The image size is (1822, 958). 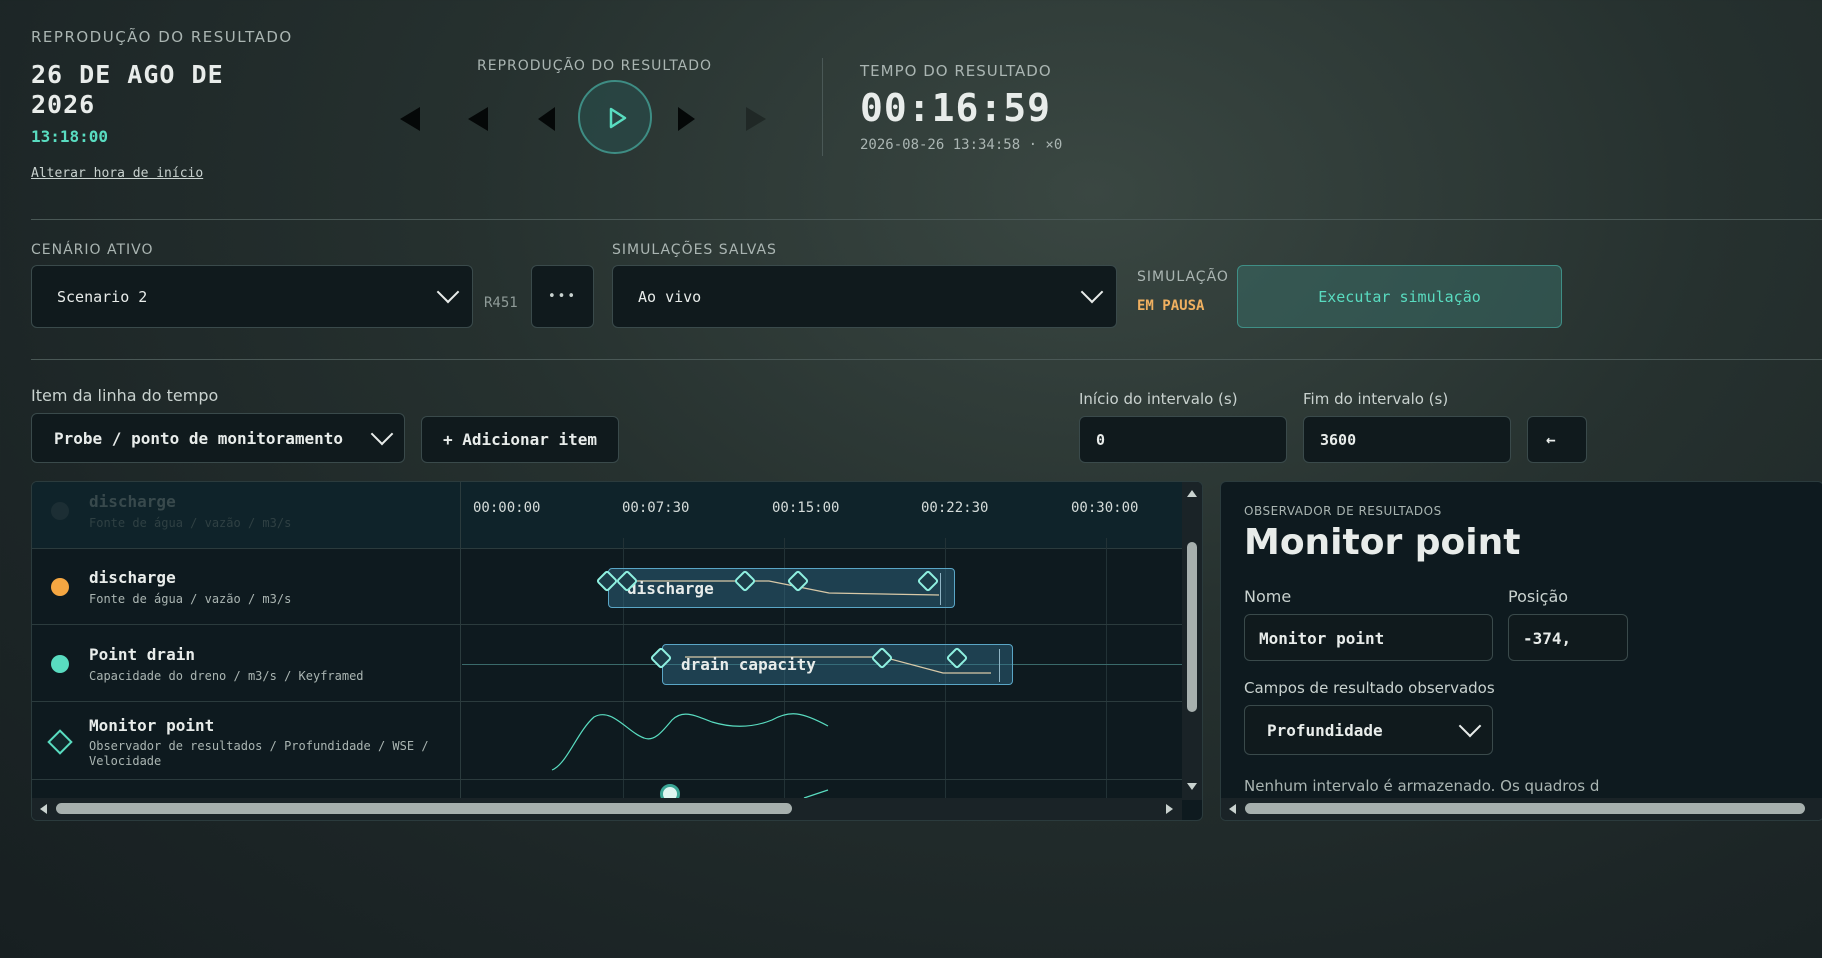 I want to click on result-time-label: TEMPO DO RESULTADO, so click(x=956, y=71).